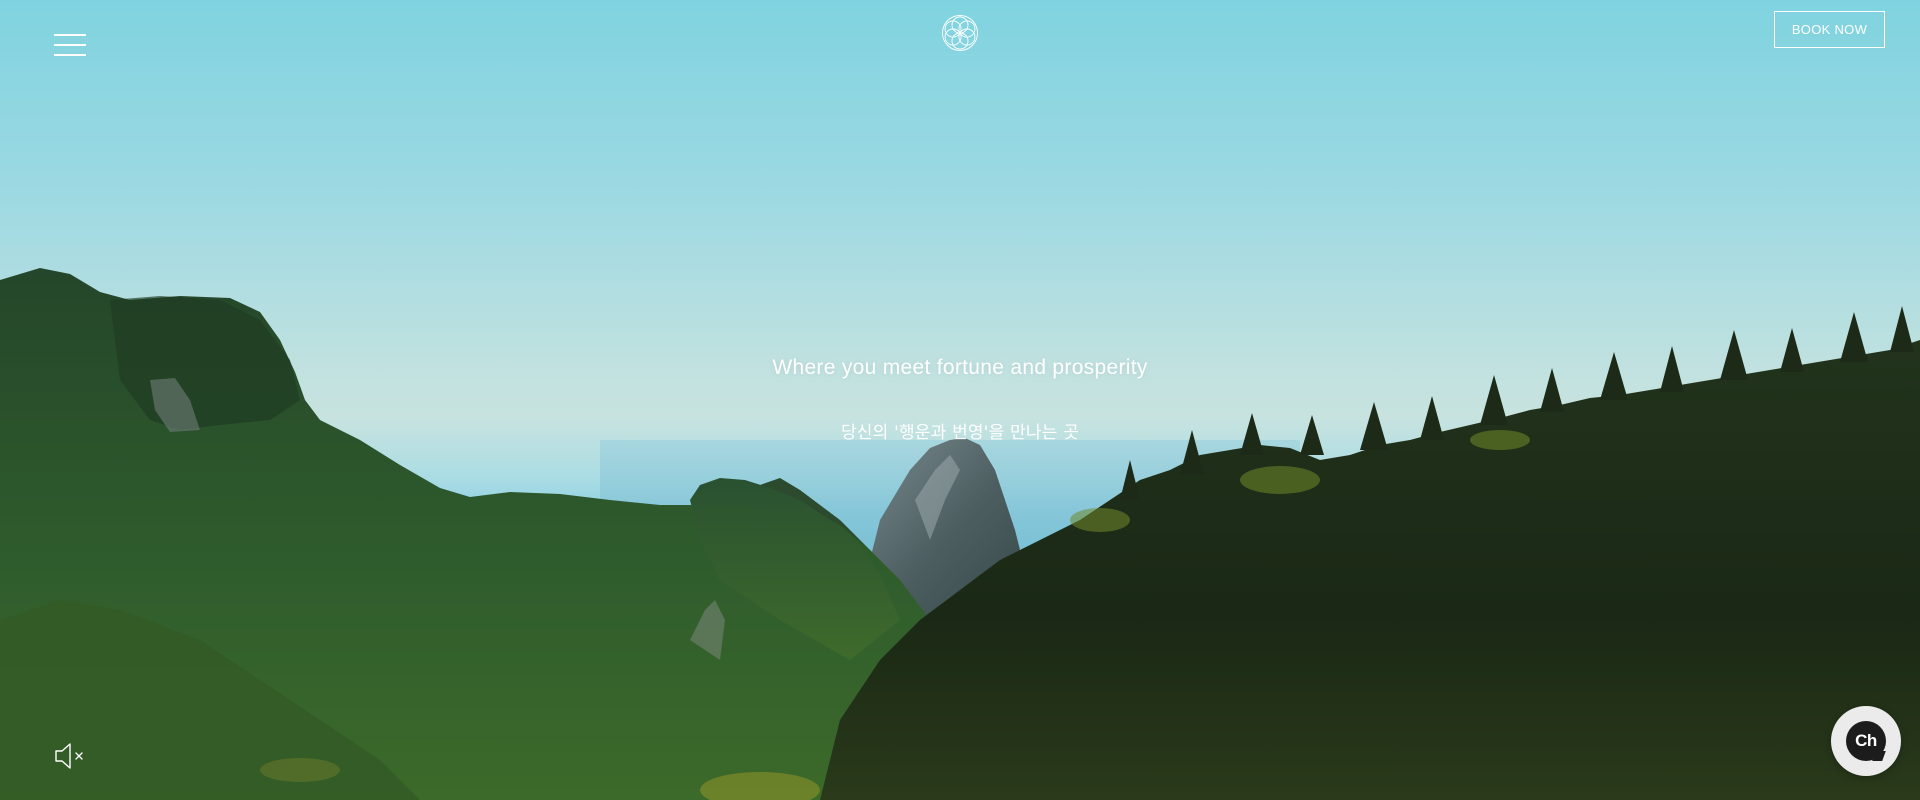  I want to click on chat-label: Ch, so click(1866, 740).